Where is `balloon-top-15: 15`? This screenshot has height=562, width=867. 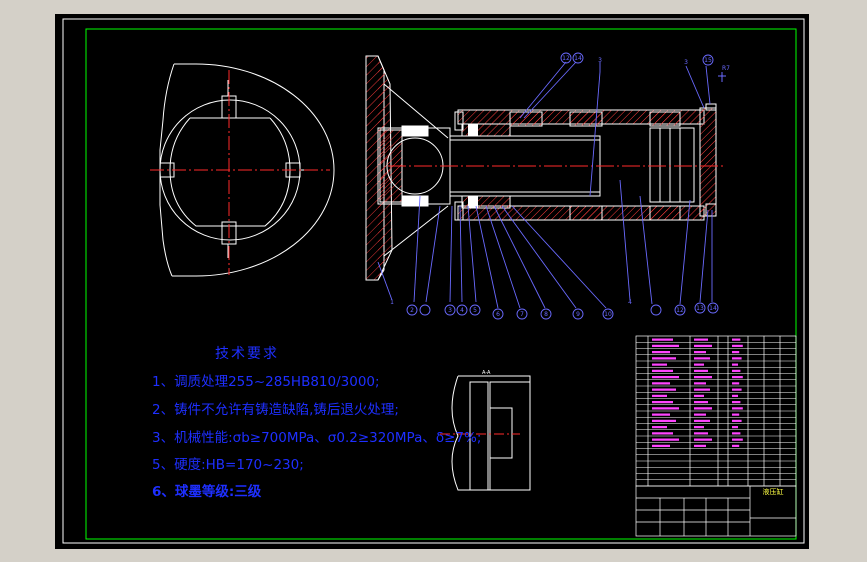
balloon-top-15: 15 is located at coordinates (708, 60).